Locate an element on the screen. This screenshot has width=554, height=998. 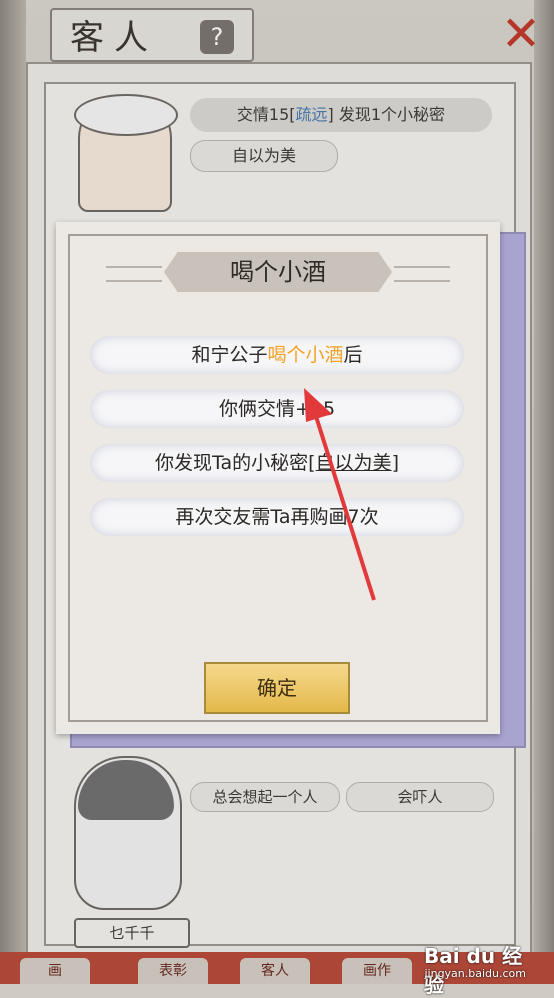
title-ornament-right is located at coordinates (422, 274).